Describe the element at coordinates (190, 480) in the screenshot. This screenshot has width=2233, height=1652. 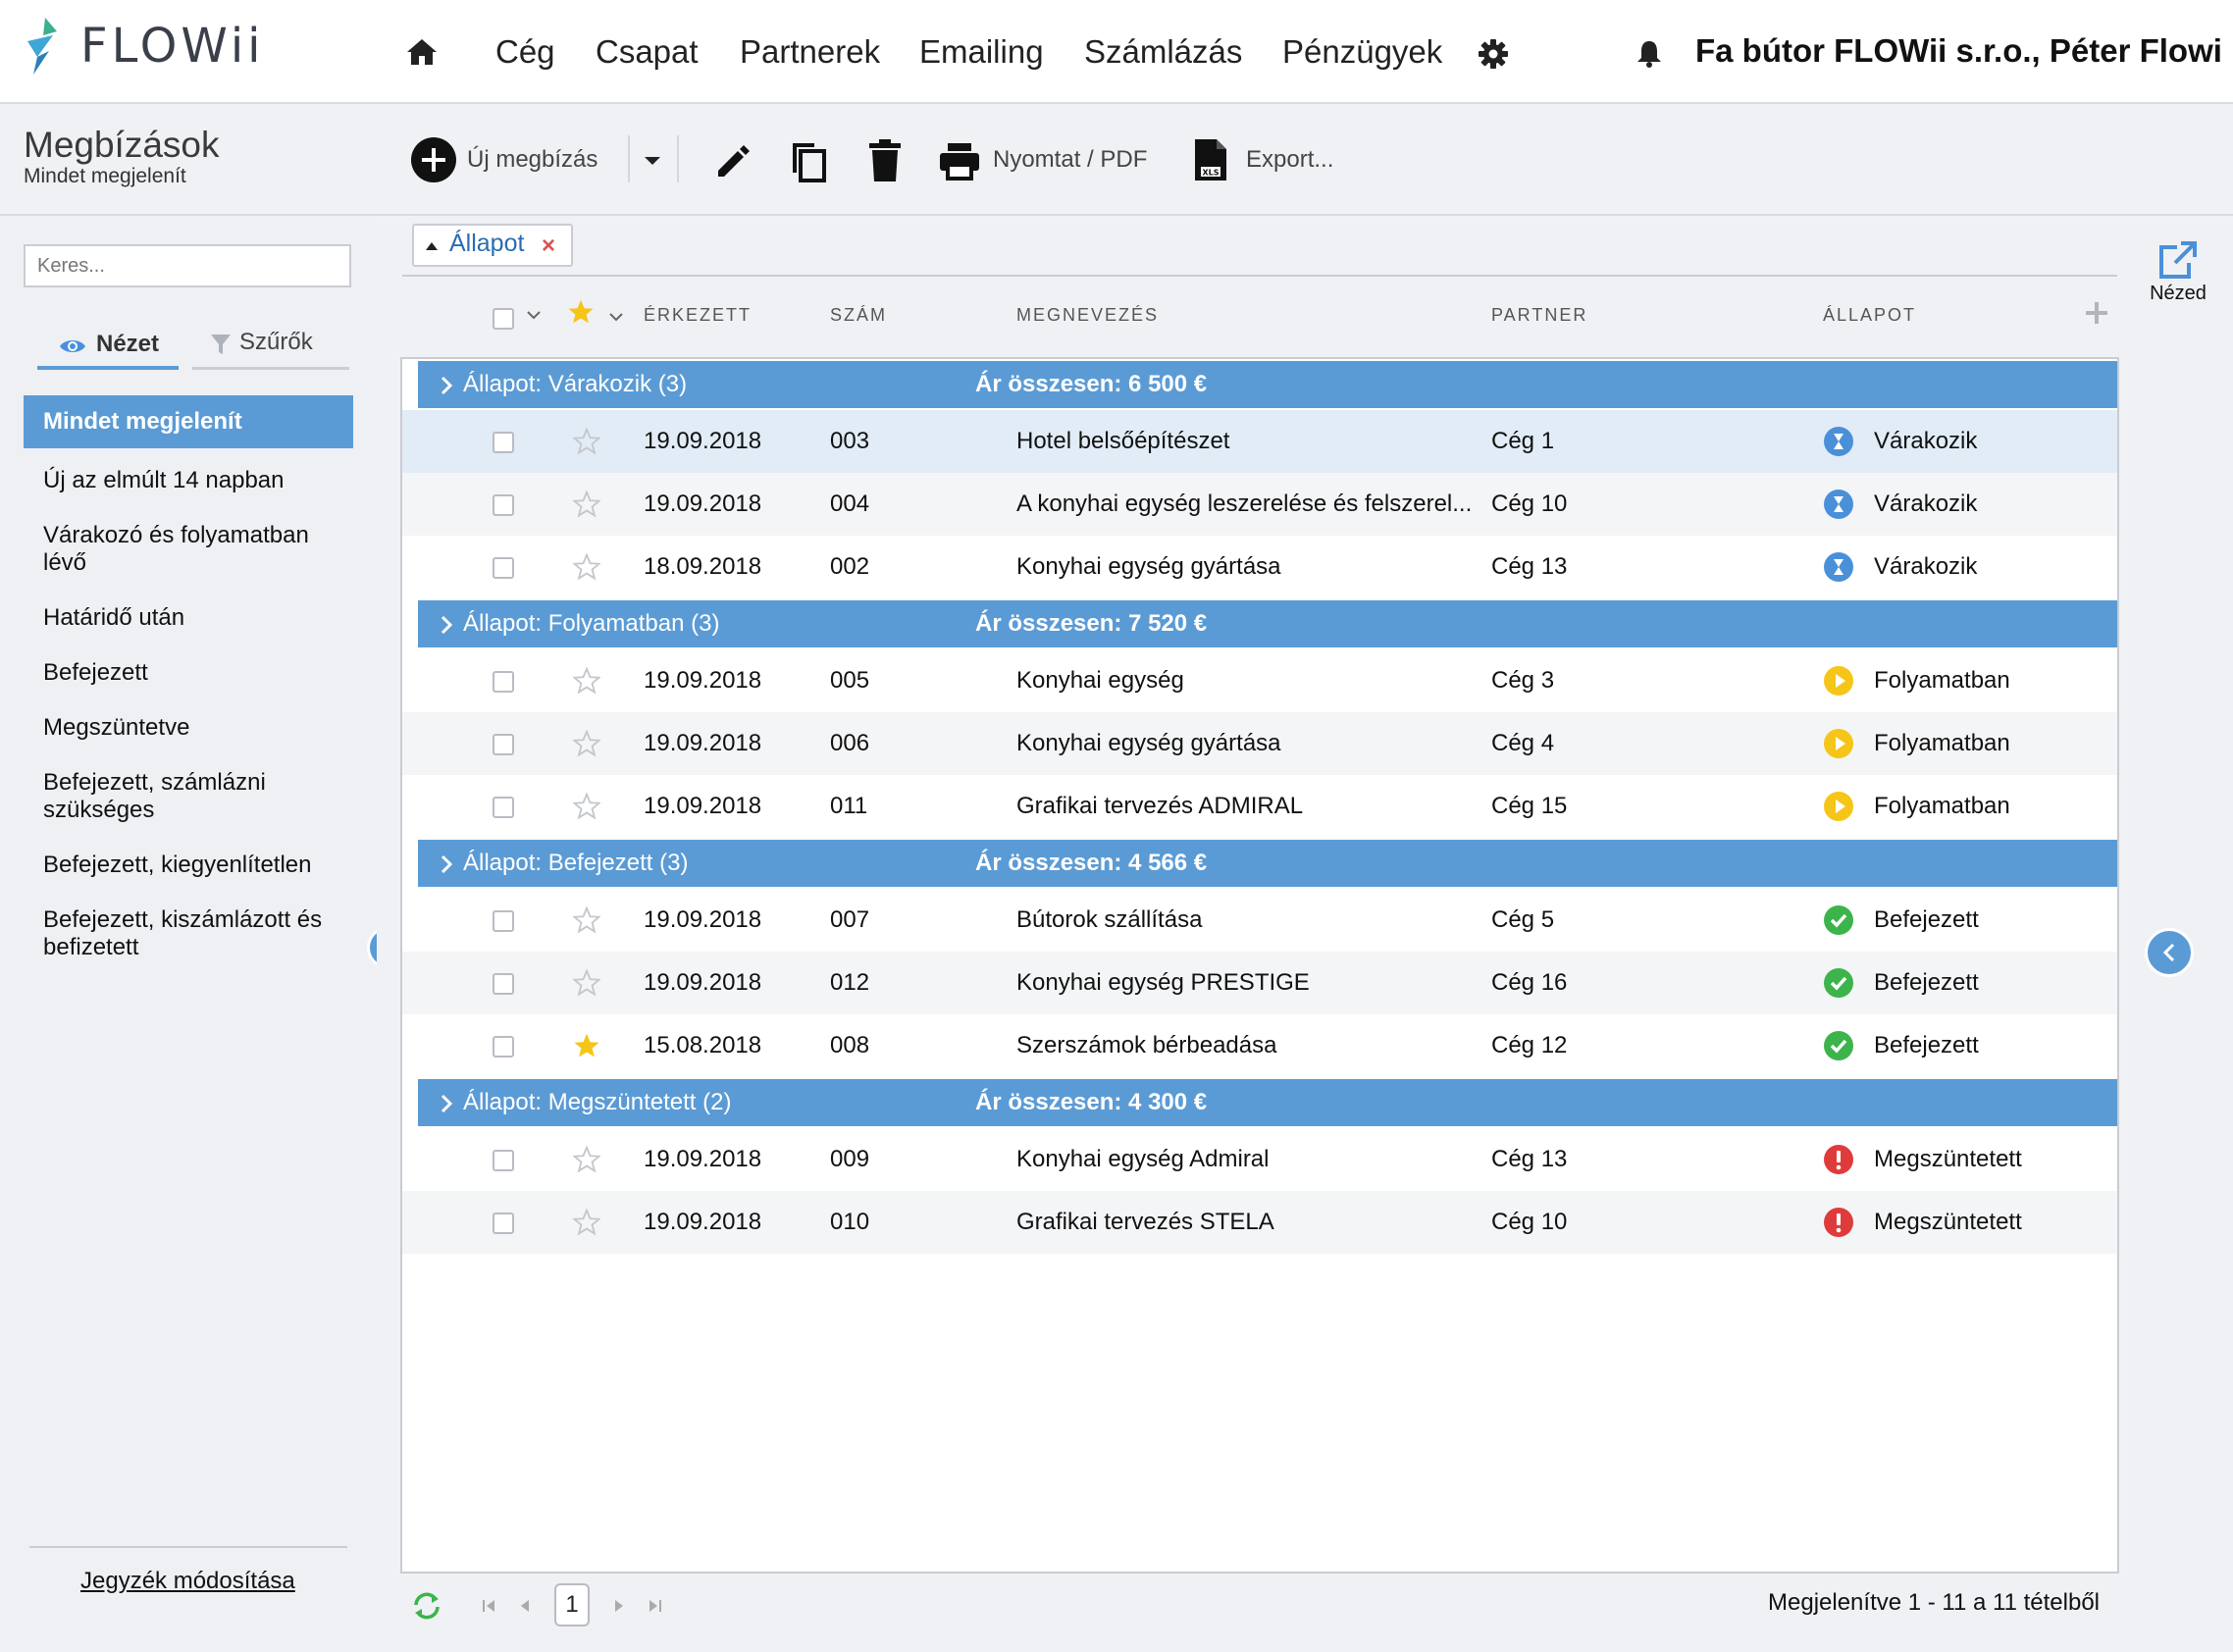
I see `sidebar-item-new-14-days: Új az elmúlt 14 napban` at that location.